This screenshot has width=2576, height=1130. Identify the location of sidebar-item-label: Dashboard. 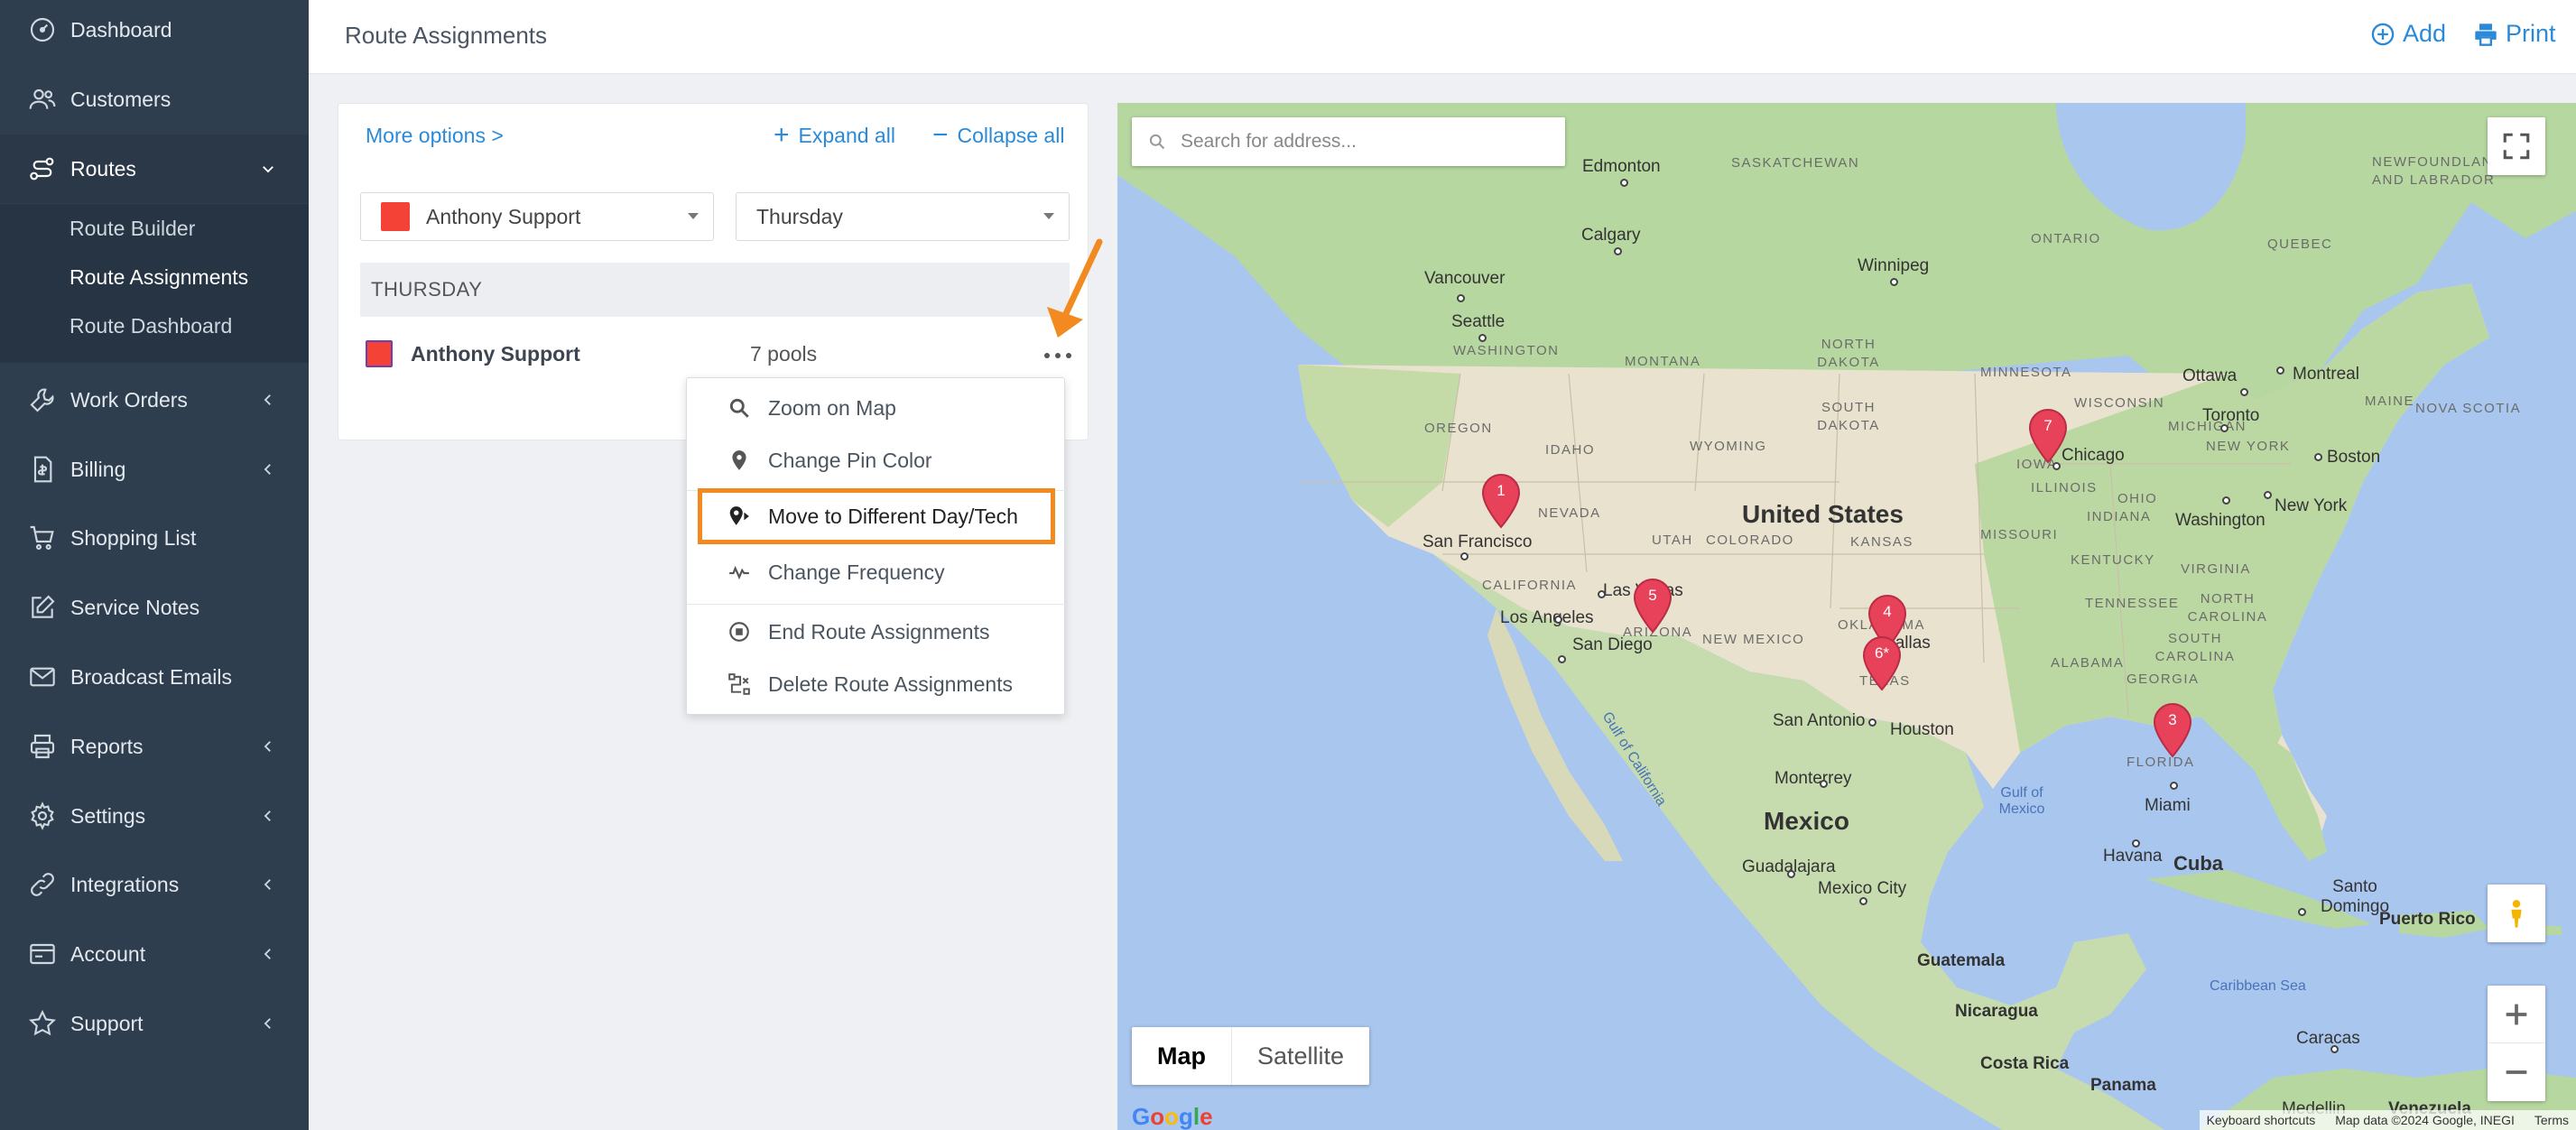
(121, 29).